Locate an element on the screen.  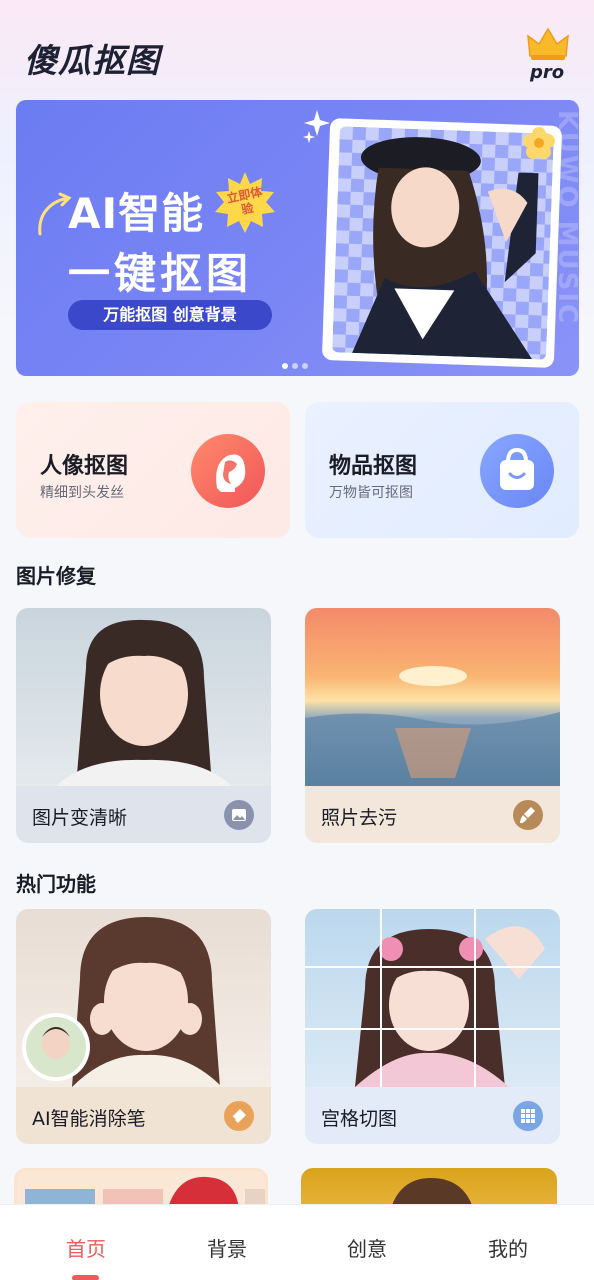
tile-label: 照片去污 is located at coordinates (359, 818).